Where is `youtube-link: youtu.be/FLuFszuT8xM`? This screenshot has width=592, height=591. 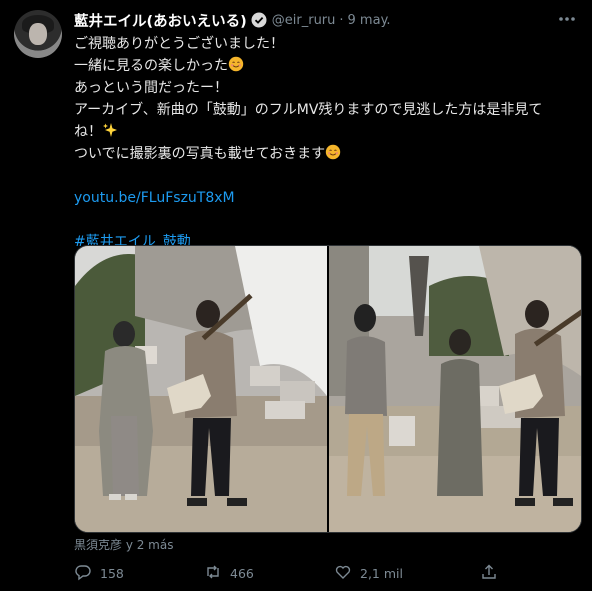
youtube-link: youtu.be/FLuFszuT8xM is located at coordinates (154, 198).